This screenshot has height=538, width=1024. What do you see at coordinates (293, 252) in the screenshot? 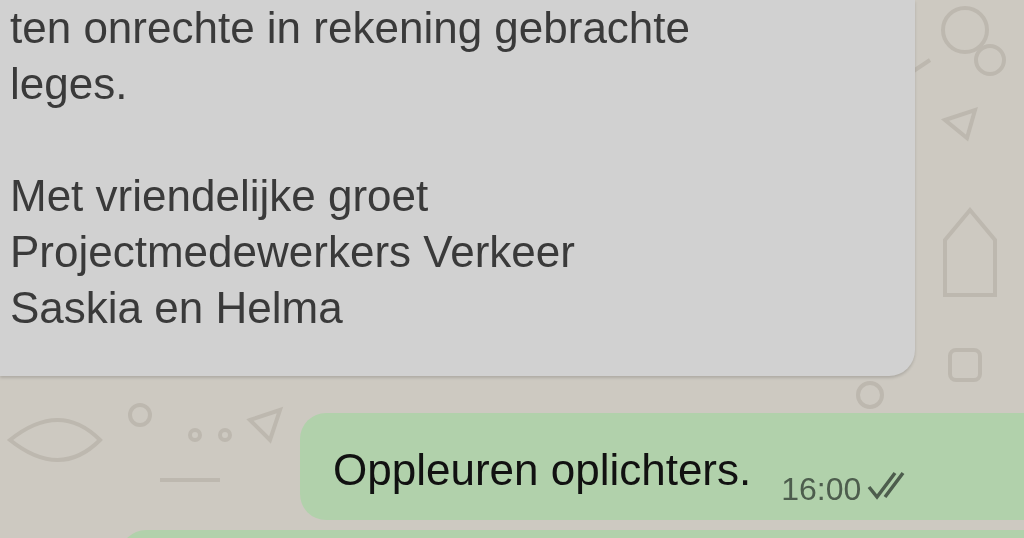
I see `message-text: Projectmedewerkers Verkeer` at bounding box center [293, 252].